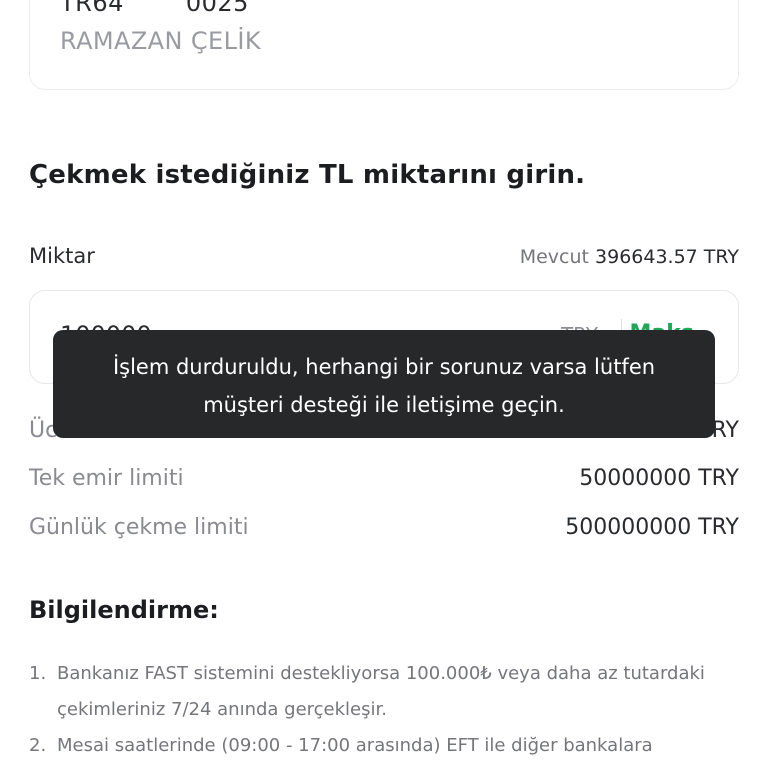  I want to click on info-item-number: 1., so click(38, 673).